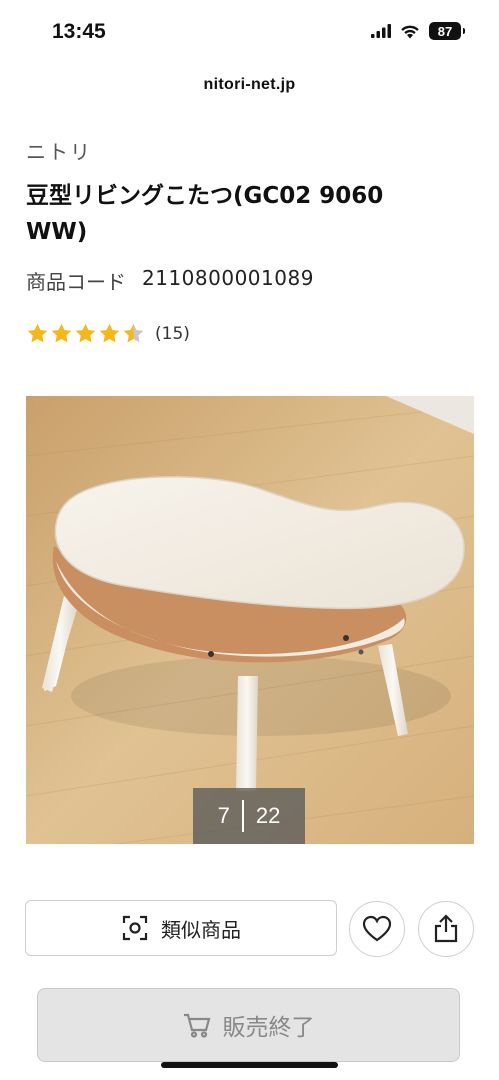 The height and width of the screenshot is (1080, 499). What do you see at coordinates (381, 31) in the screenshot?
I see `signal-icon` at bounding box center [381, 31].